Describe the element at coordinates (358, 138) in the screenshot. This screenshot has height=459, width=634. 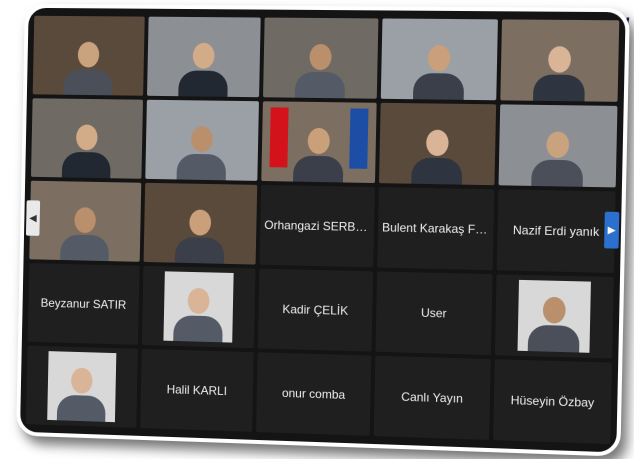
I see `university-flag-icon` at that location.